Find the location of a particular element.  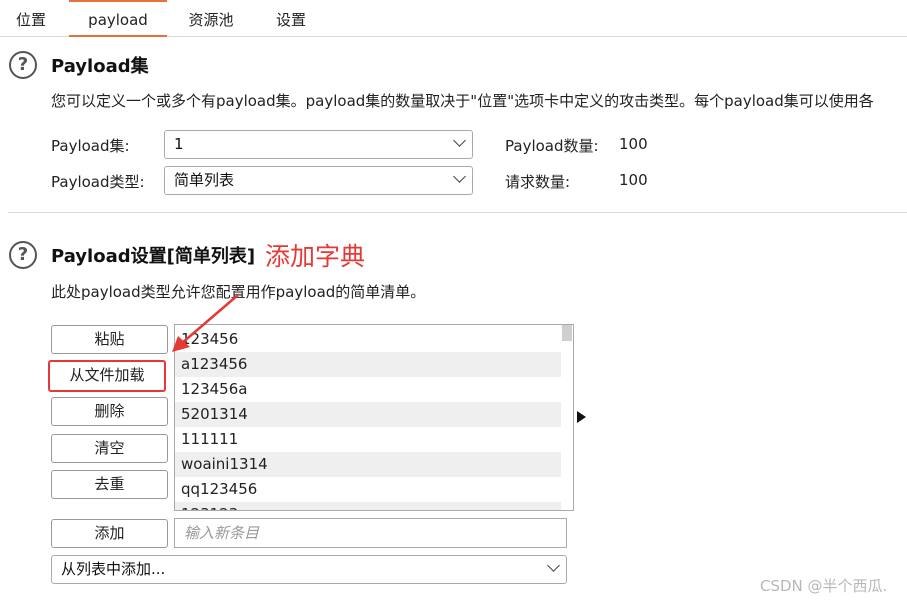

payload-count-value: 100 is located at coordinates (633, 144).